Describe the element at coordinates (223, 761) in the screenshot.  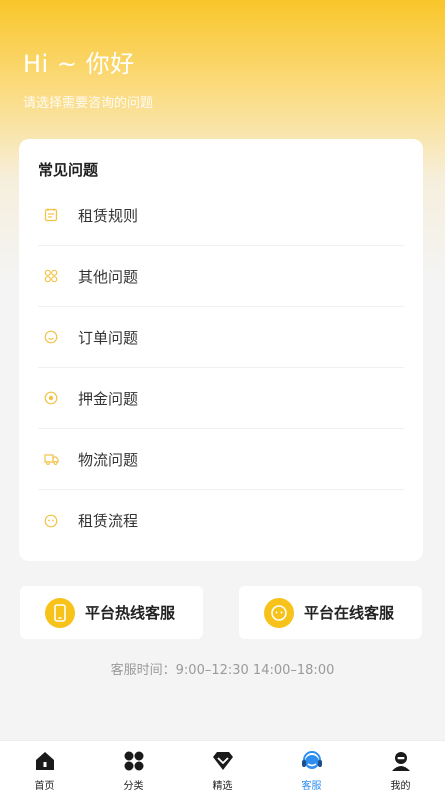
I see `diamond-icon` at that location.